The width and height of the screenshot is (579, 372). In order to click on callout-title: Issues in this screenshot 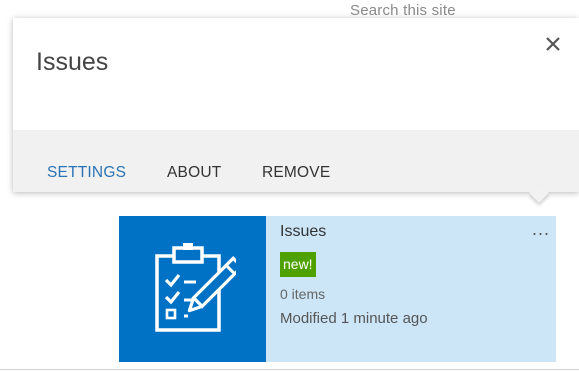, I will do `click(72, 62)`.